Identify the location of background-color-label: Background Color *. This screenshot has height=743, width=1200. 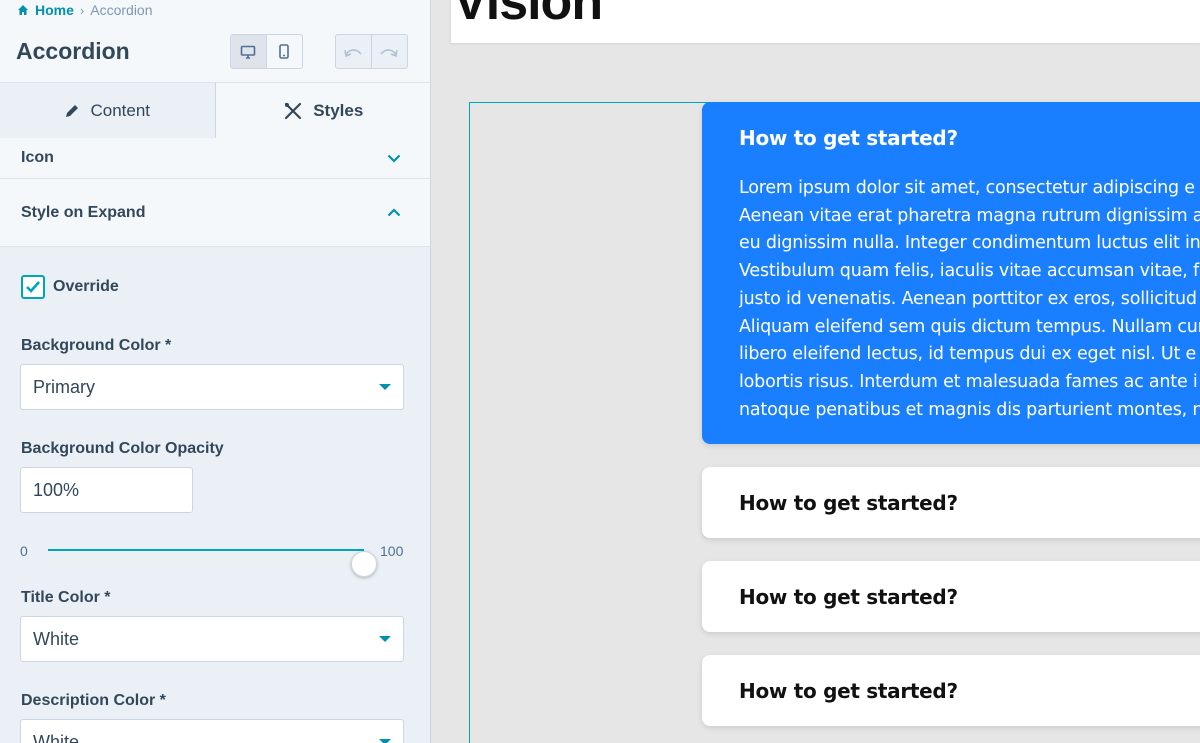
(96, 345).